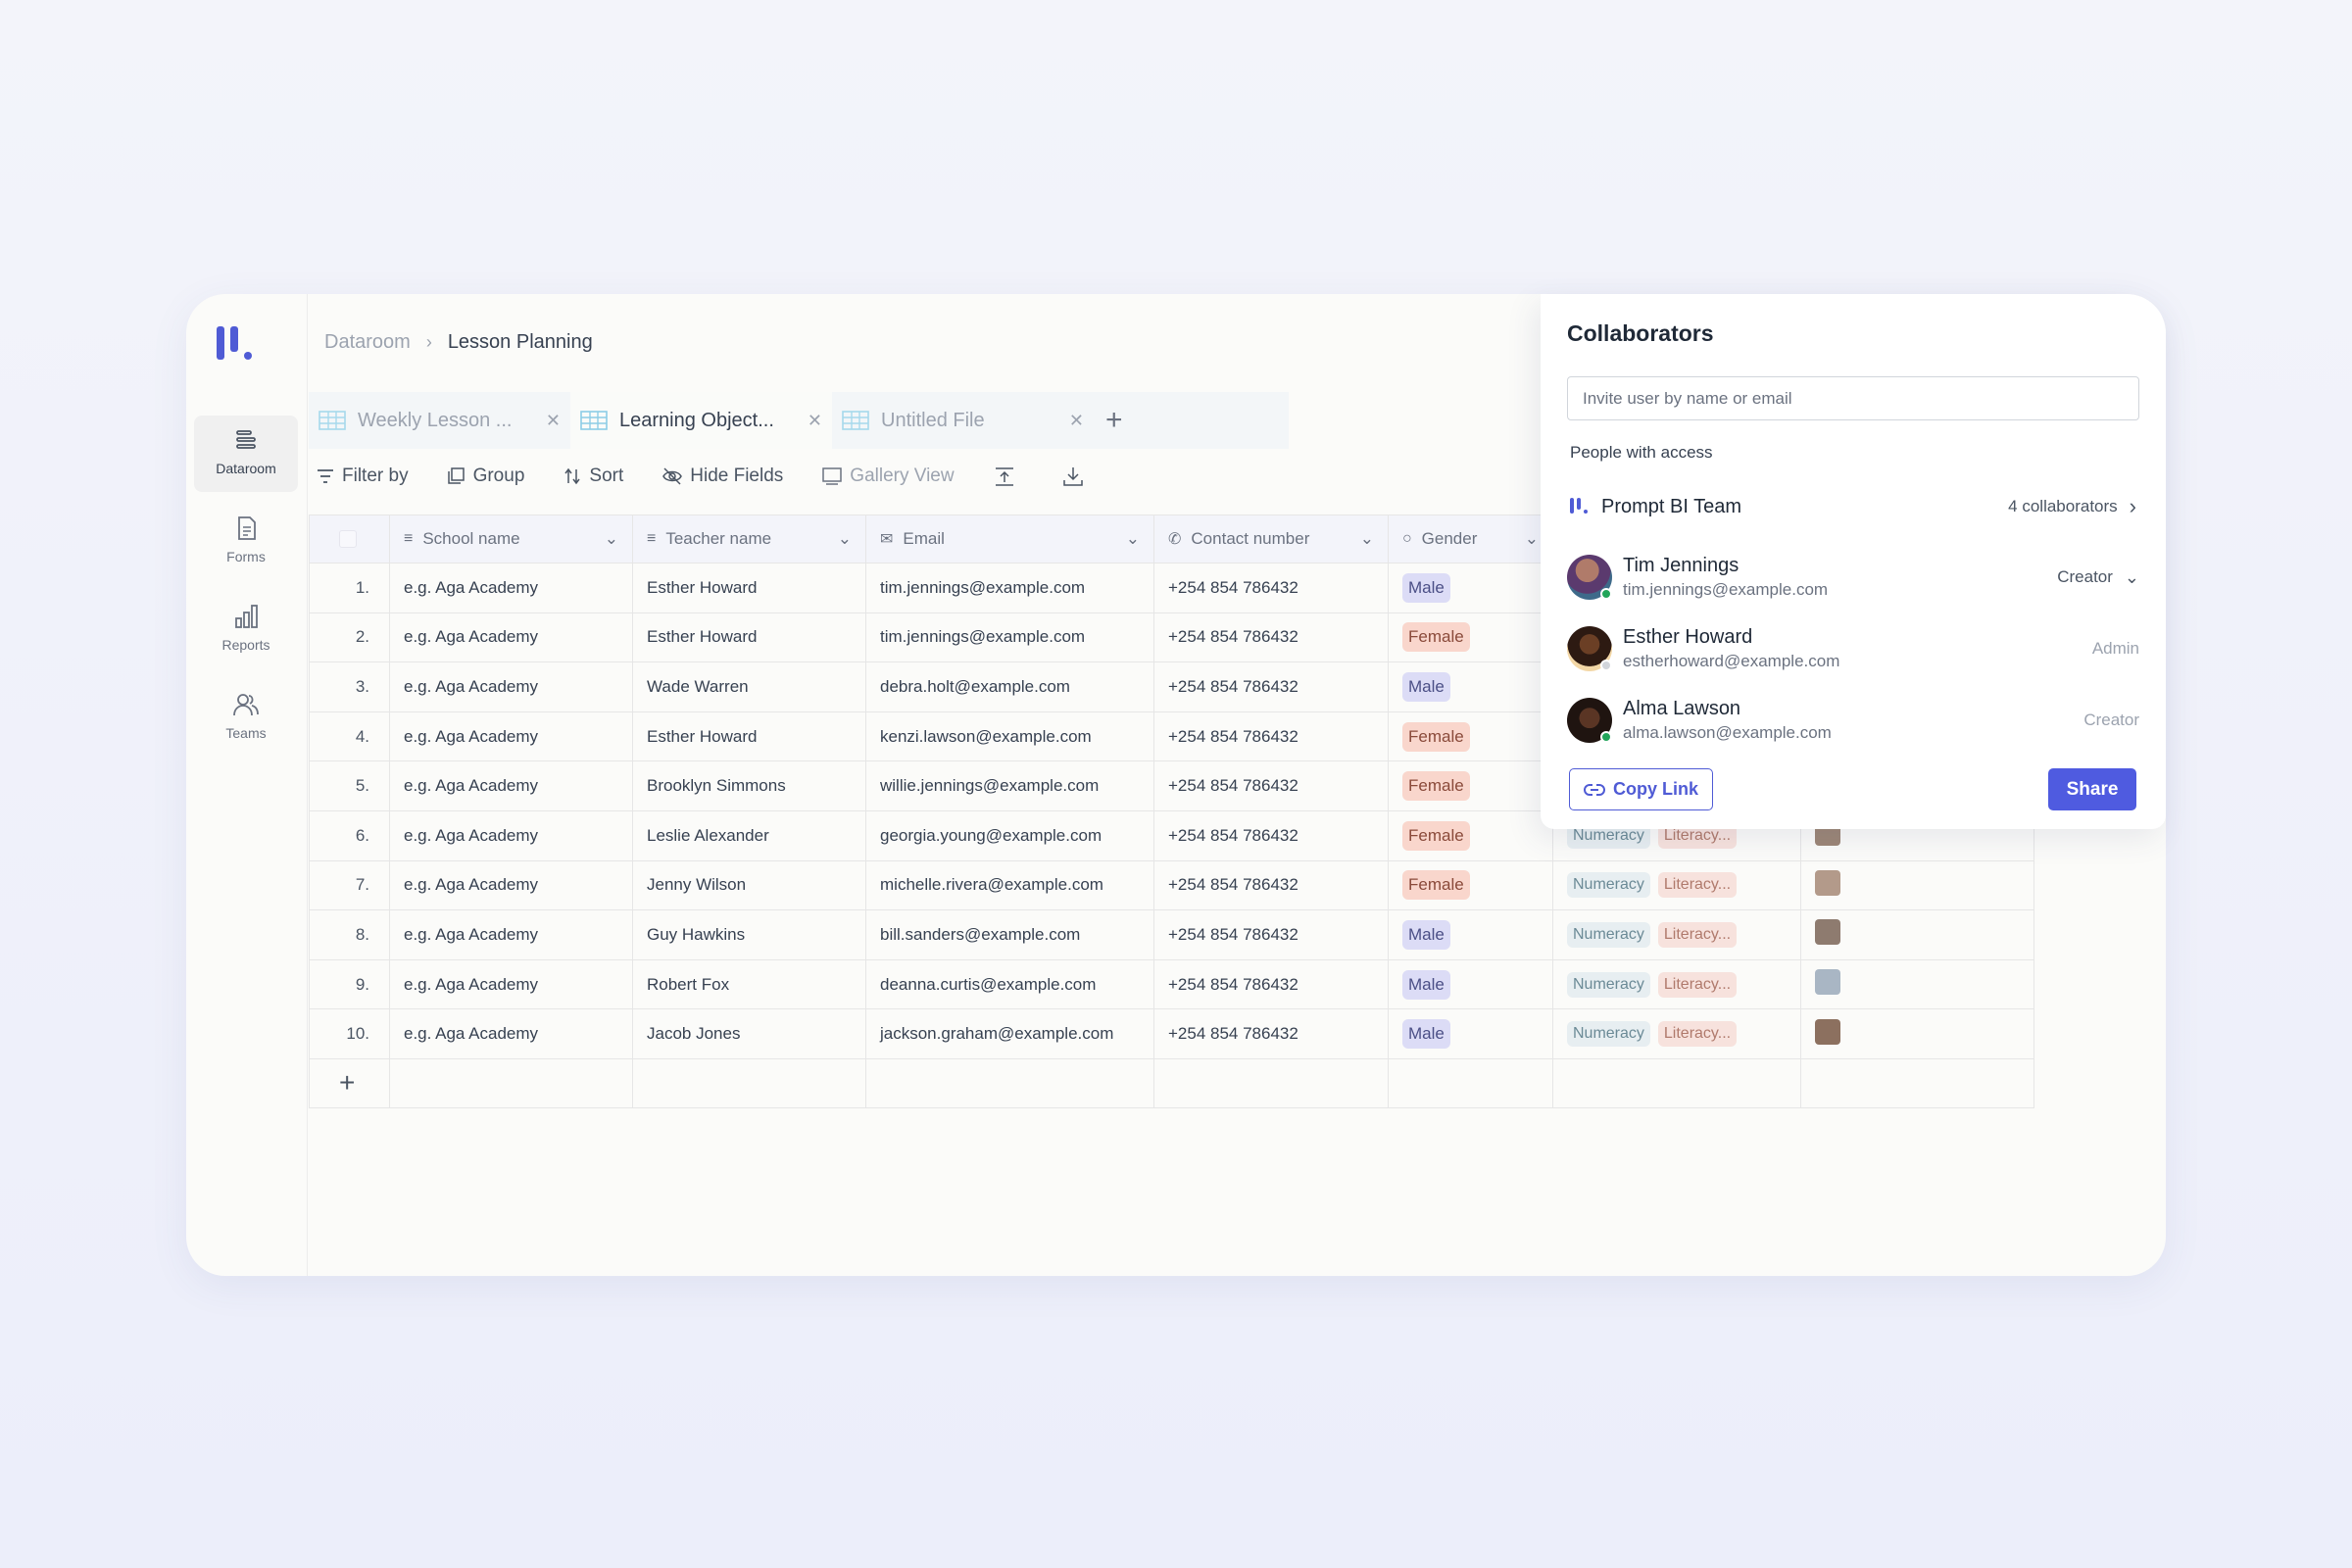  I want to click on column-header-email: ✉ Email ⌄, so click(1009, 539).